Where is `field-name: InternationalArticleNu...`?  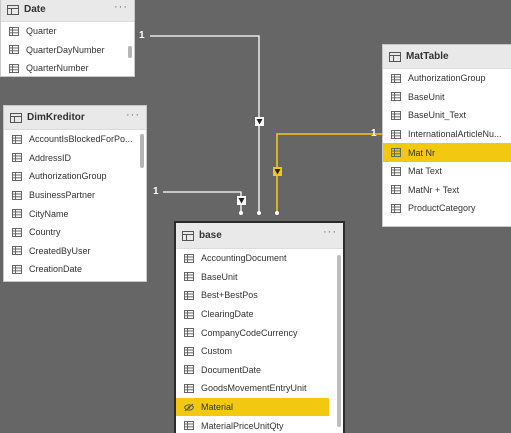 field-name: InternationalArticleNu... is located at coordinates (455, 134).